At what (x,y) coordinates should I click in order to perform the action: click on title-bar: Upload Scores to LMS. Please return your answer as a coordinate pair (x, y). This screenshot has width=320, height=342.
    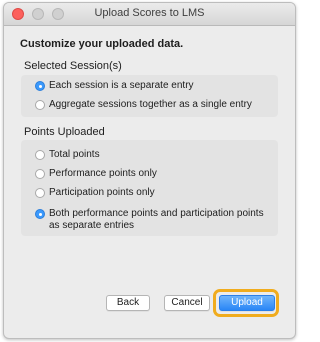
    Looking at the image, I should click on (149, 14).